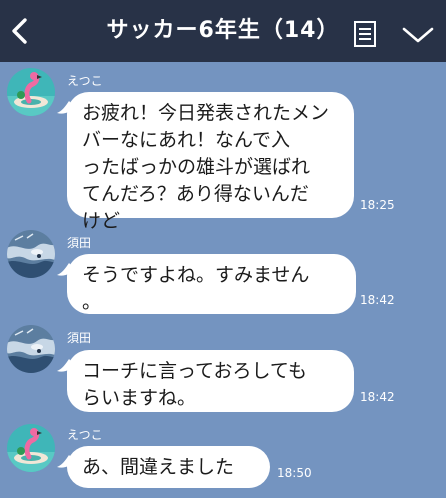 The width and height of the screenshot is (446, 498). What do you see at coordinates (377, 205) in the screenshot?
I see `message-time: 18:25` at bounding box center [377, 205].